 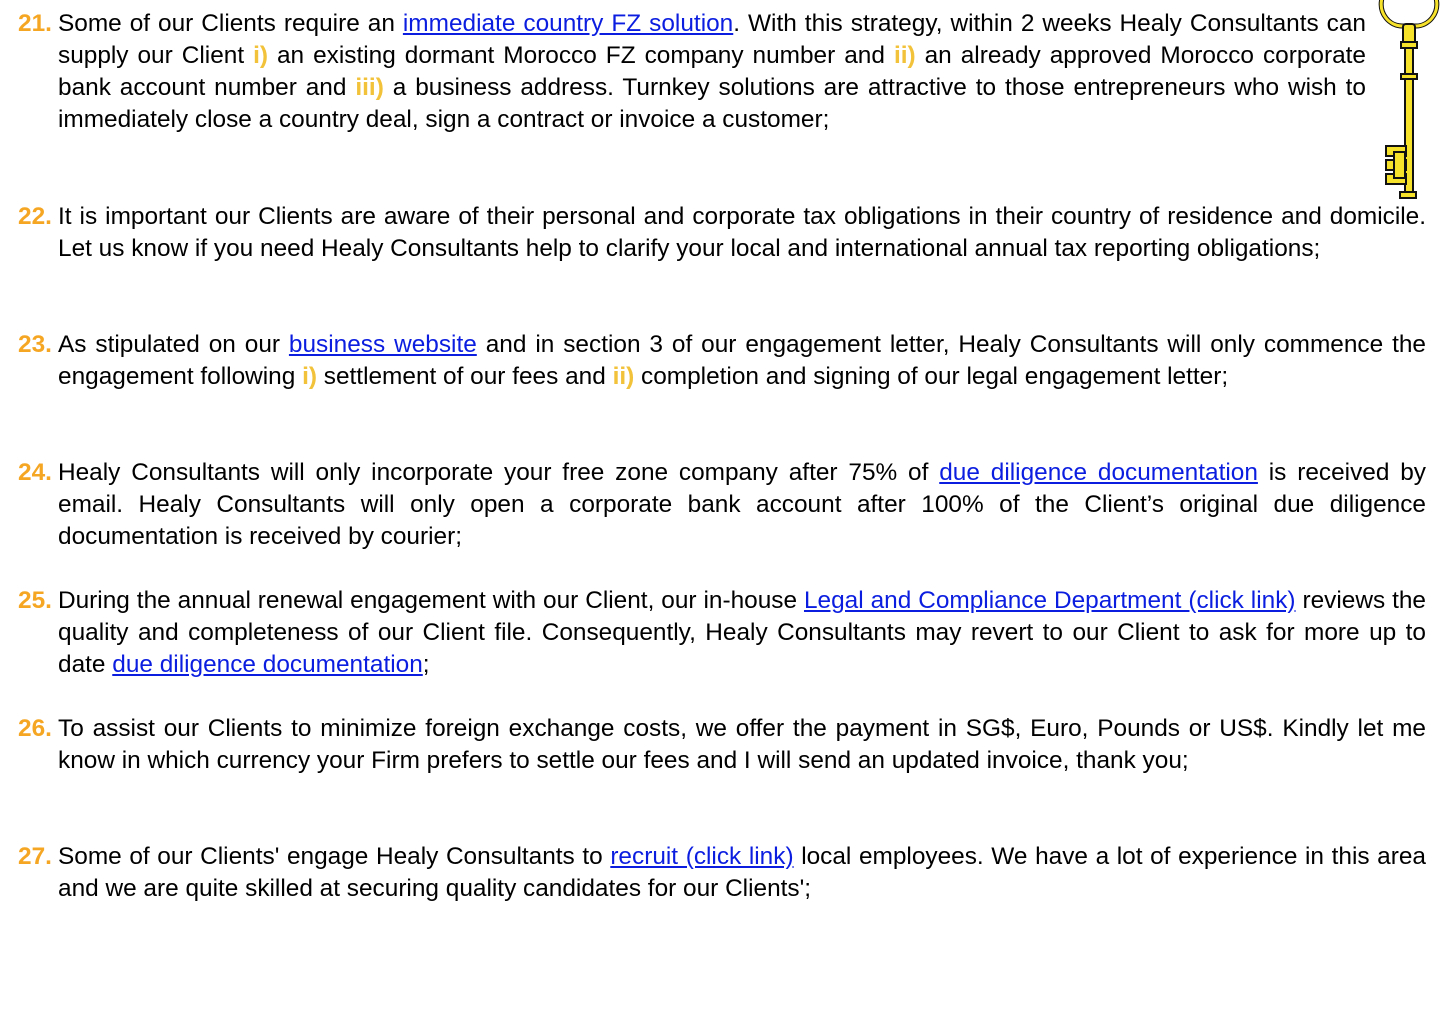 I want to click on item-number: 24., so click(x=35, y=472).